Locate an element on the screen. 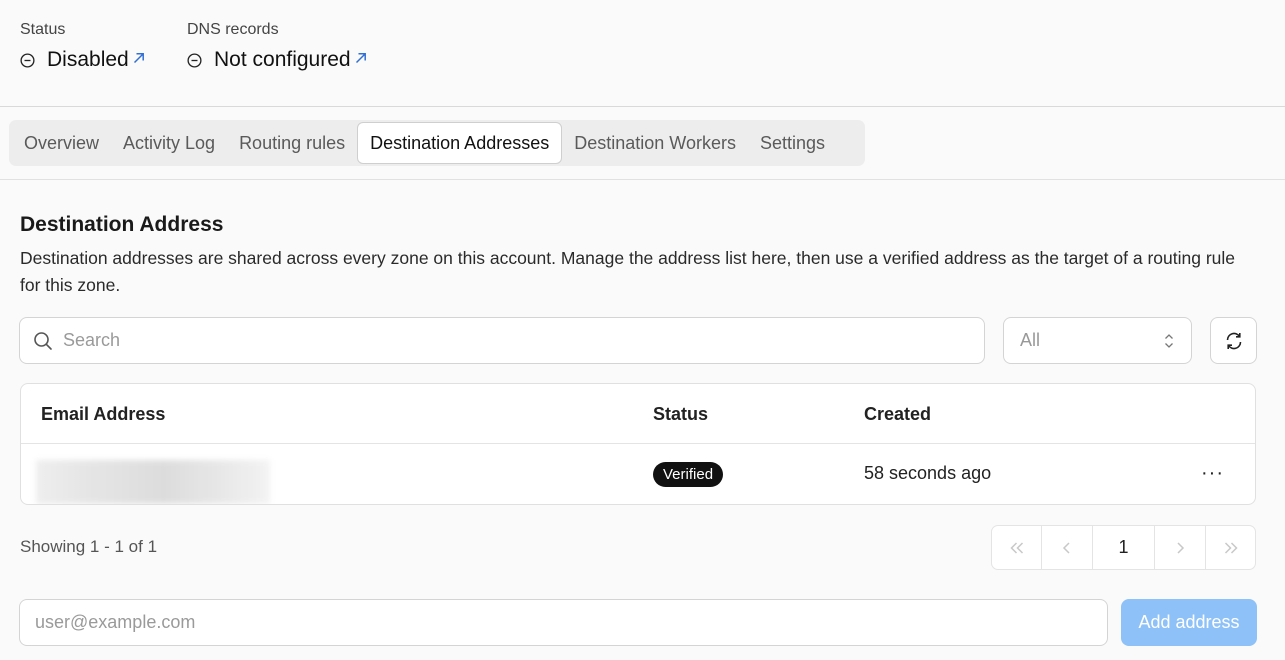 This screenshot has height=660, width=1285. search-box is located at coordinates (502, 340).